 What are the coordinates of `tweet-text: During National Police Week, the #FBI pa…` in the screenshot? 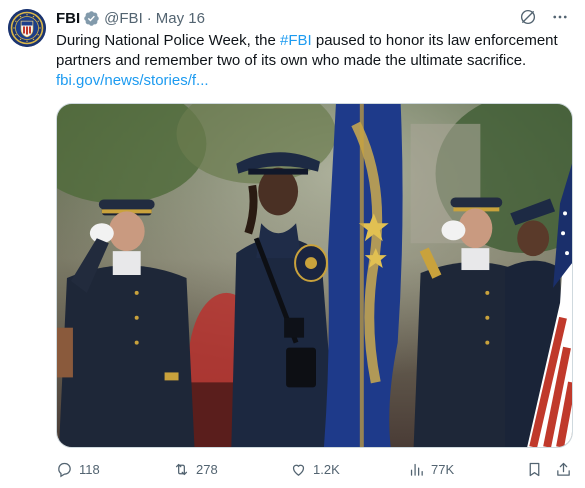 It's located at (316, 61).